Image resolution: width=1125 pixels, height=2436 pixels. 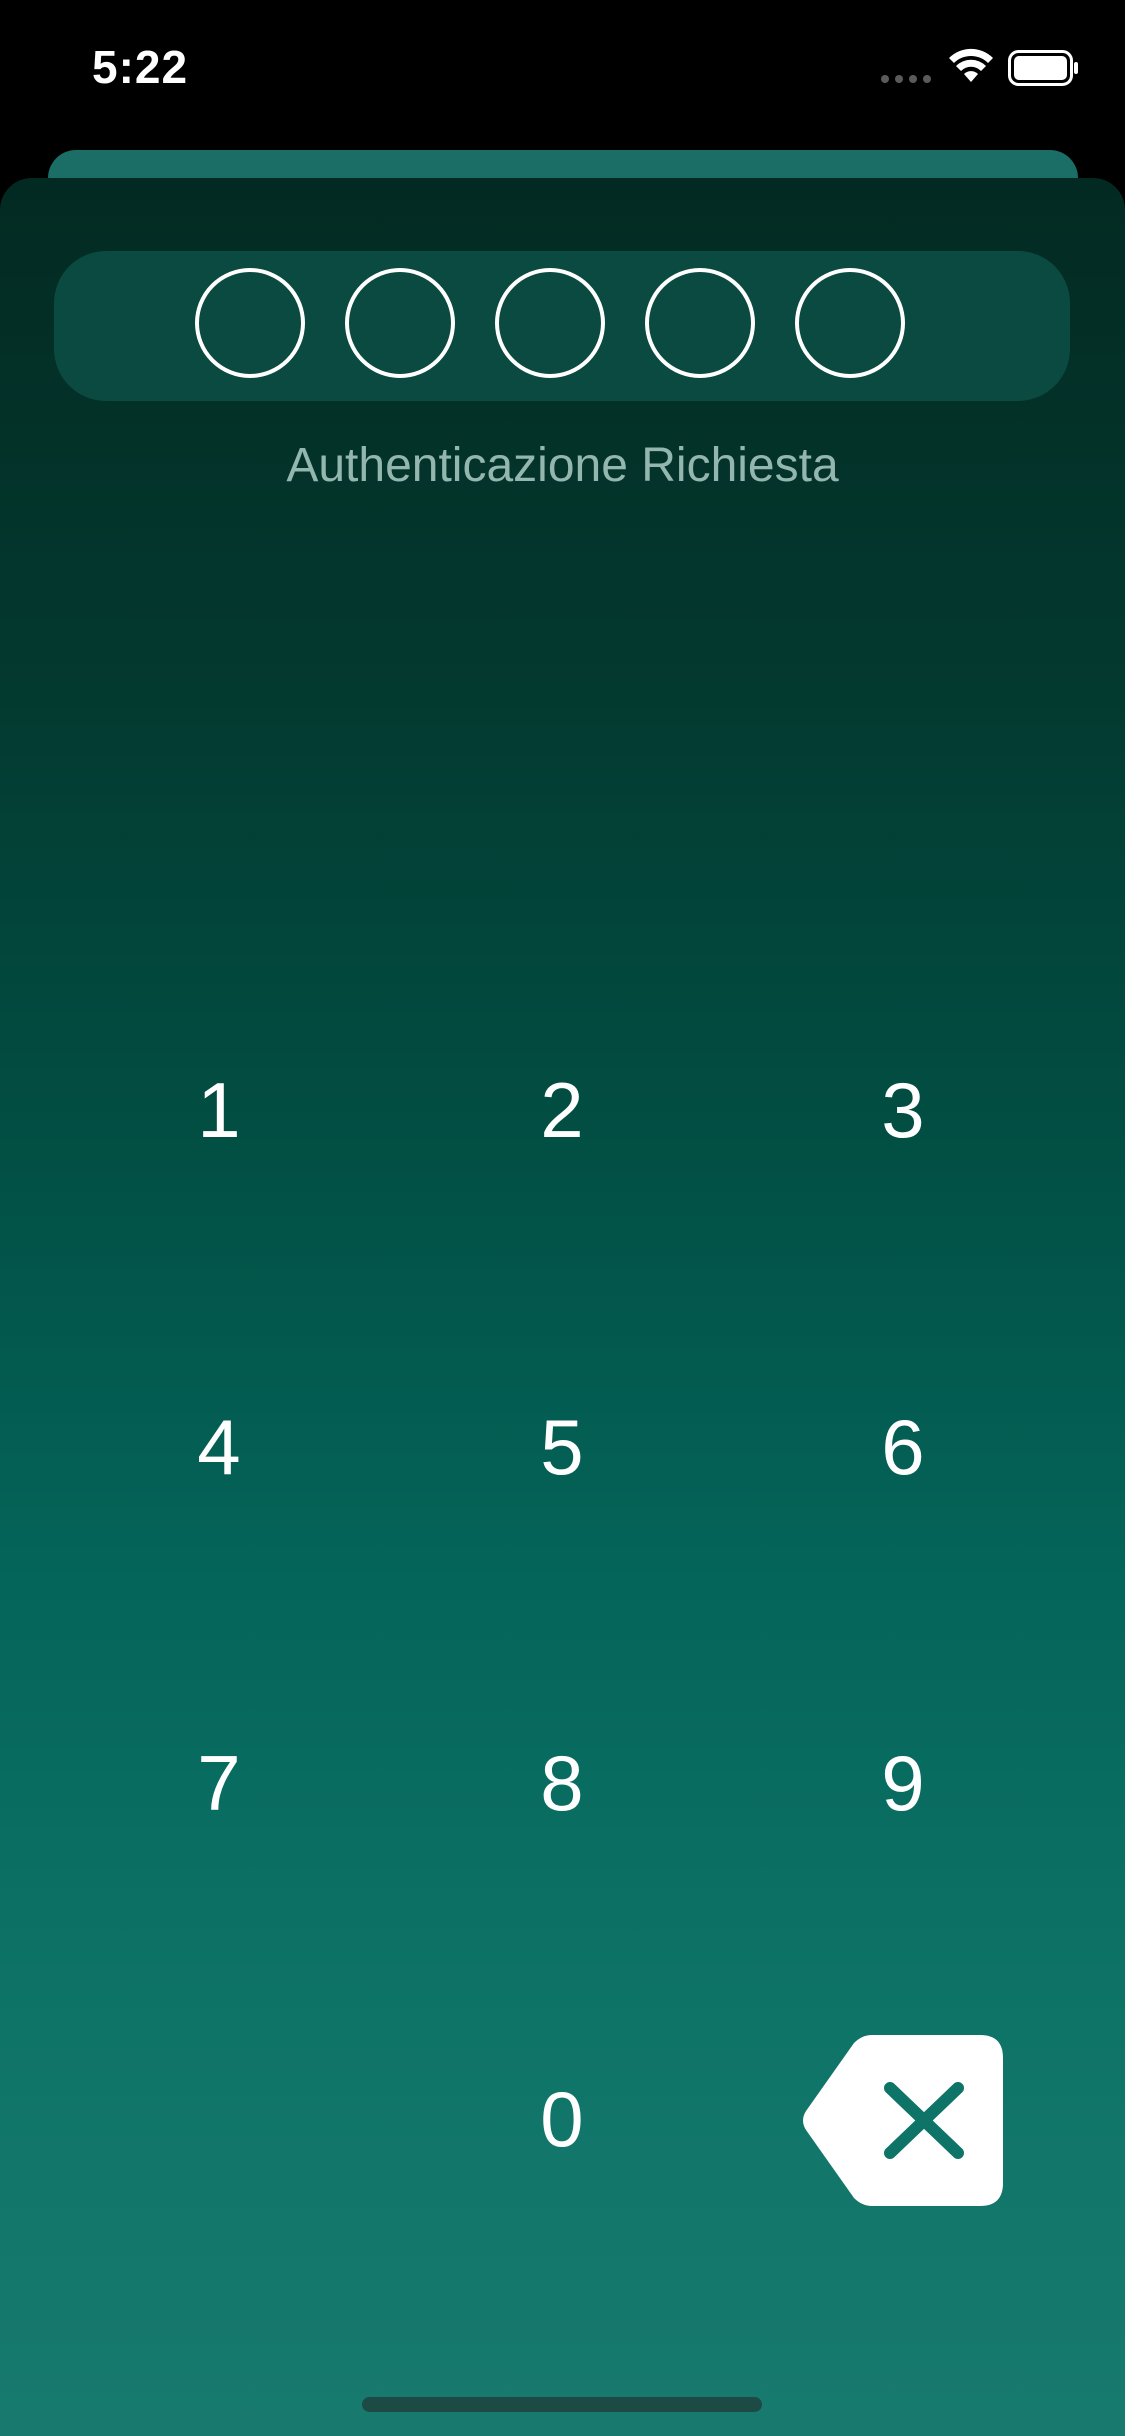 What do you see at coordinates (971, 65) in the screenshot?
I see `wifi-icon` at bounding box center [971, 65].